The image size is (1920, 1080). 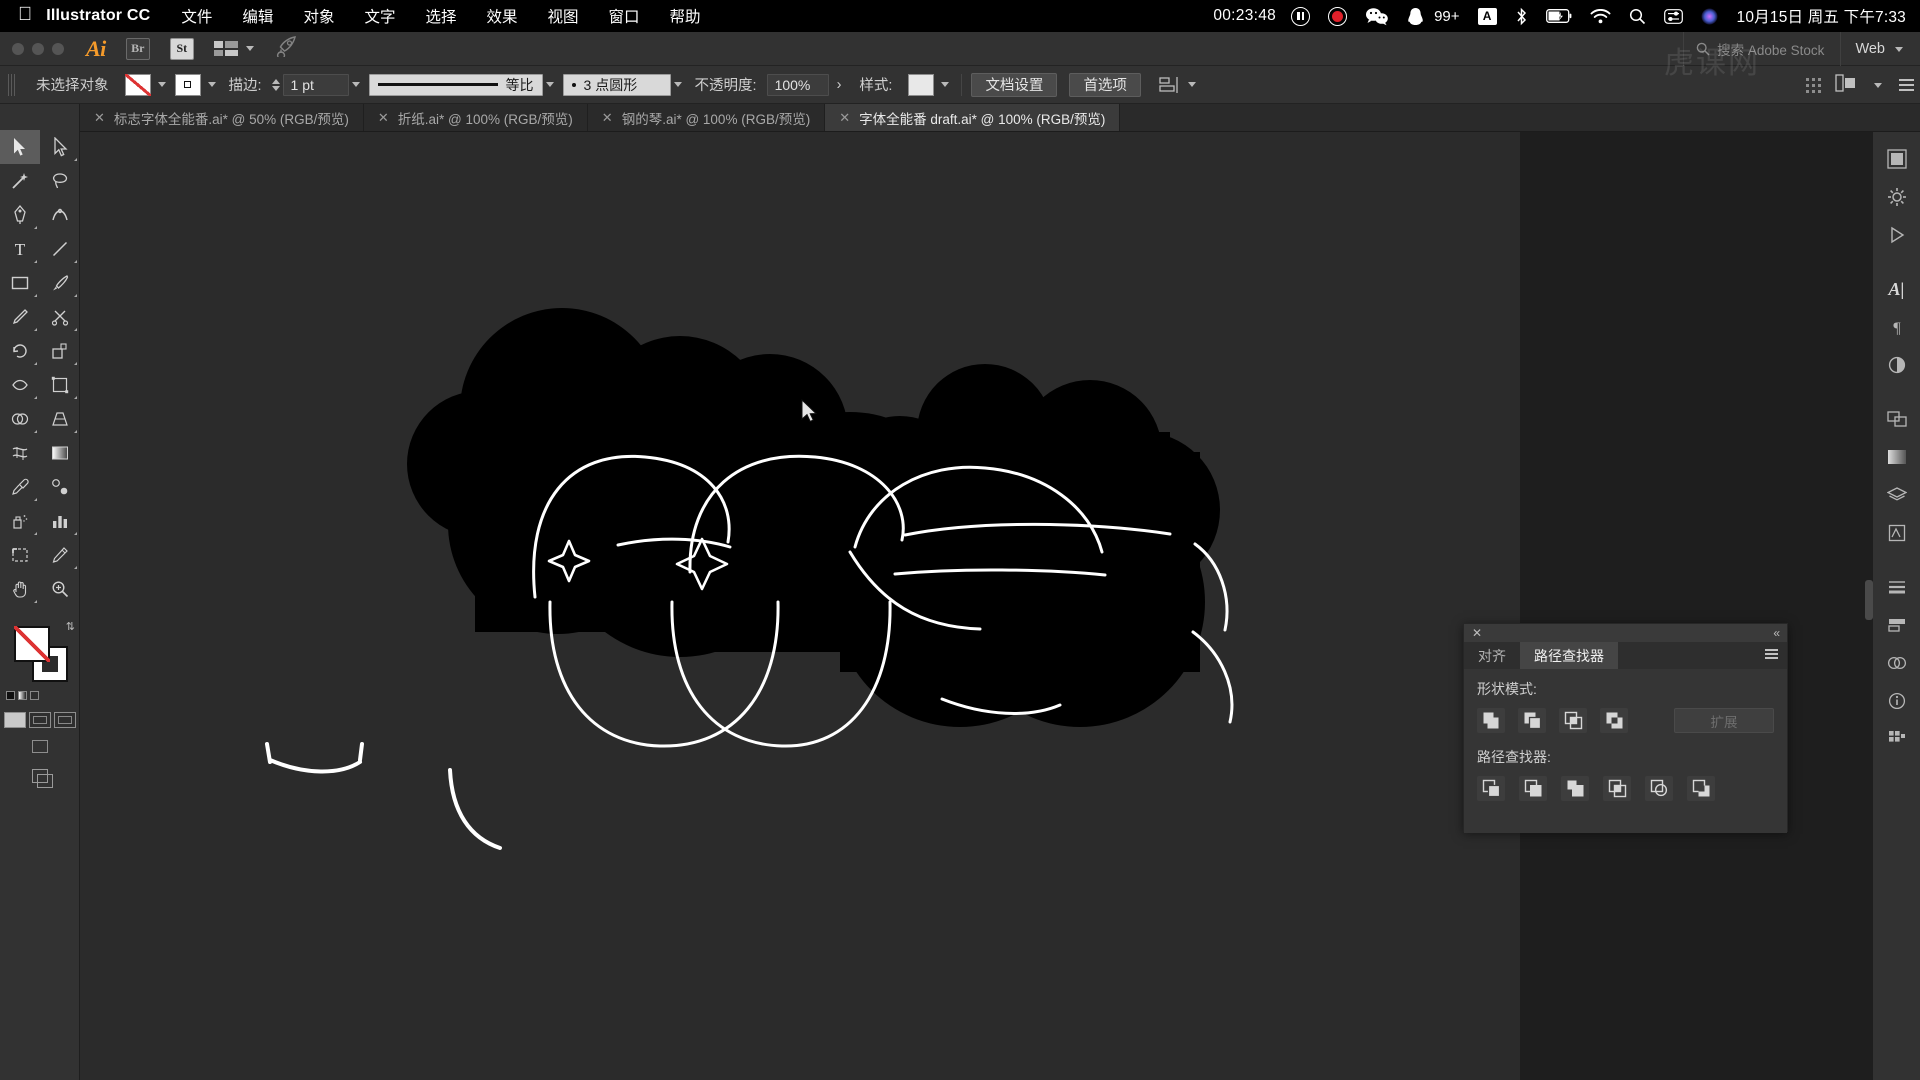 I want to click on grid-icon, so click(x=1813, y=85).